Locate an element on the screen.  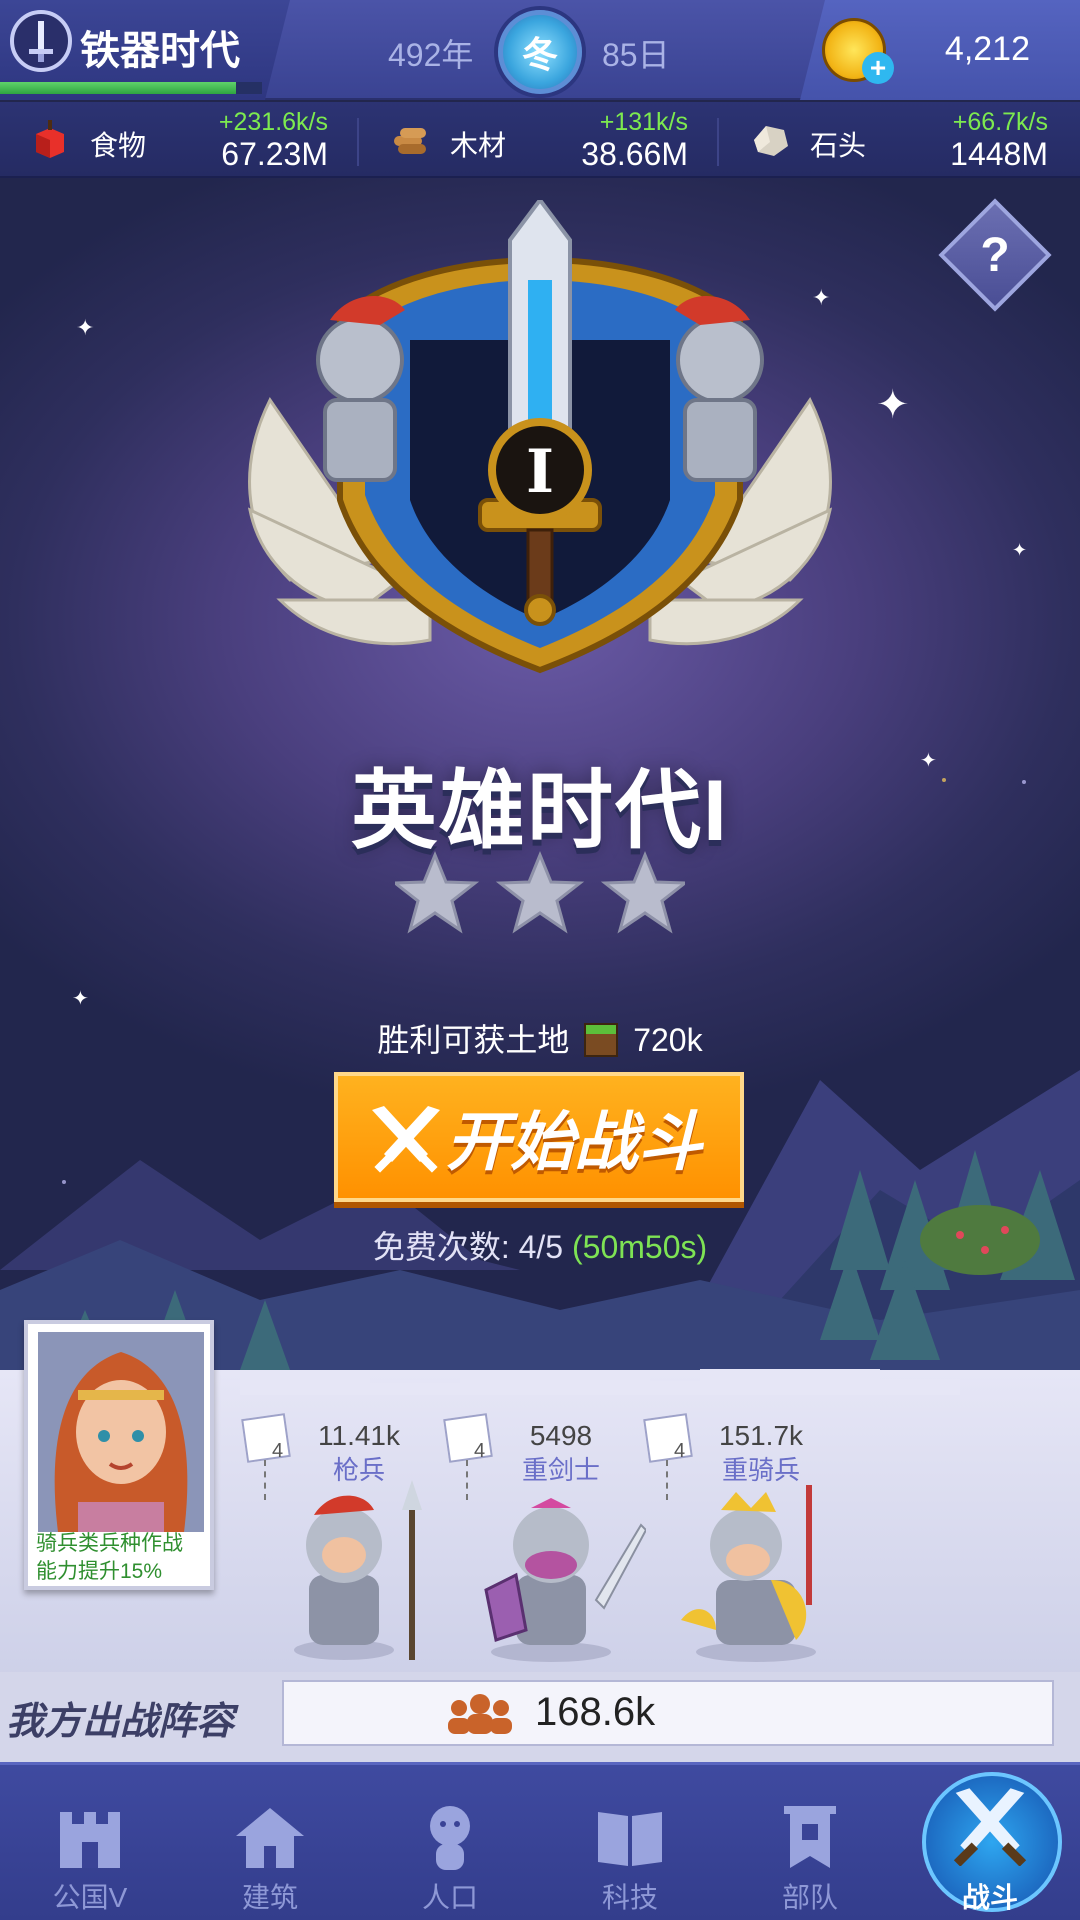
season-badge: 冬 is located at coordinates (540, 52).